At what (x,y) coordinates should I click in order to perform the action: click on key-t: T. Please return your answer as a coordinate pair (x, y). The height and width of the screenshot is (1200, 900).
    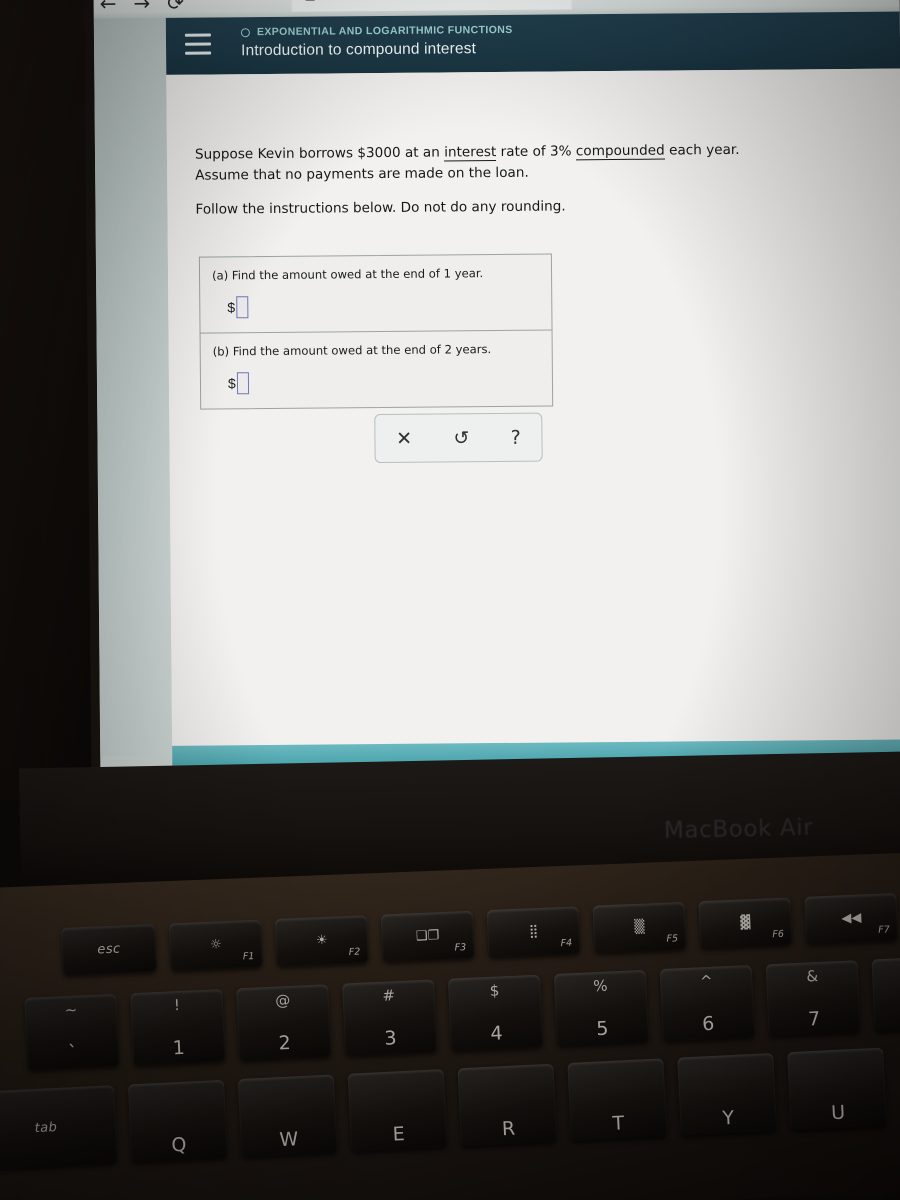
    Looking at the image, I should click on (617, 1099).